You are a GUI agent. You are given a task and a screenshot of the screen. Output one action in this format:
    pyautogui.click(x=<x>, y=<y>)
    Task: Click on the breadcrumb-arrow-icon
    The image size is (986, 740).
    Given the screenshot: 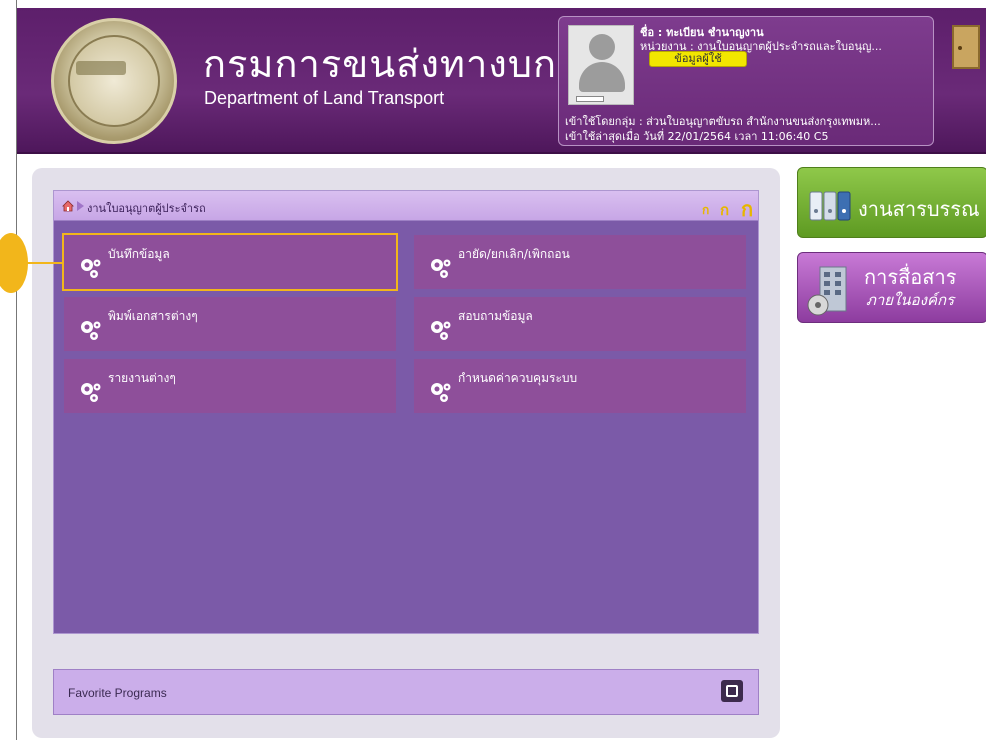 What is the action you would take?
    pyautogui.click(x=80, y=206)
    